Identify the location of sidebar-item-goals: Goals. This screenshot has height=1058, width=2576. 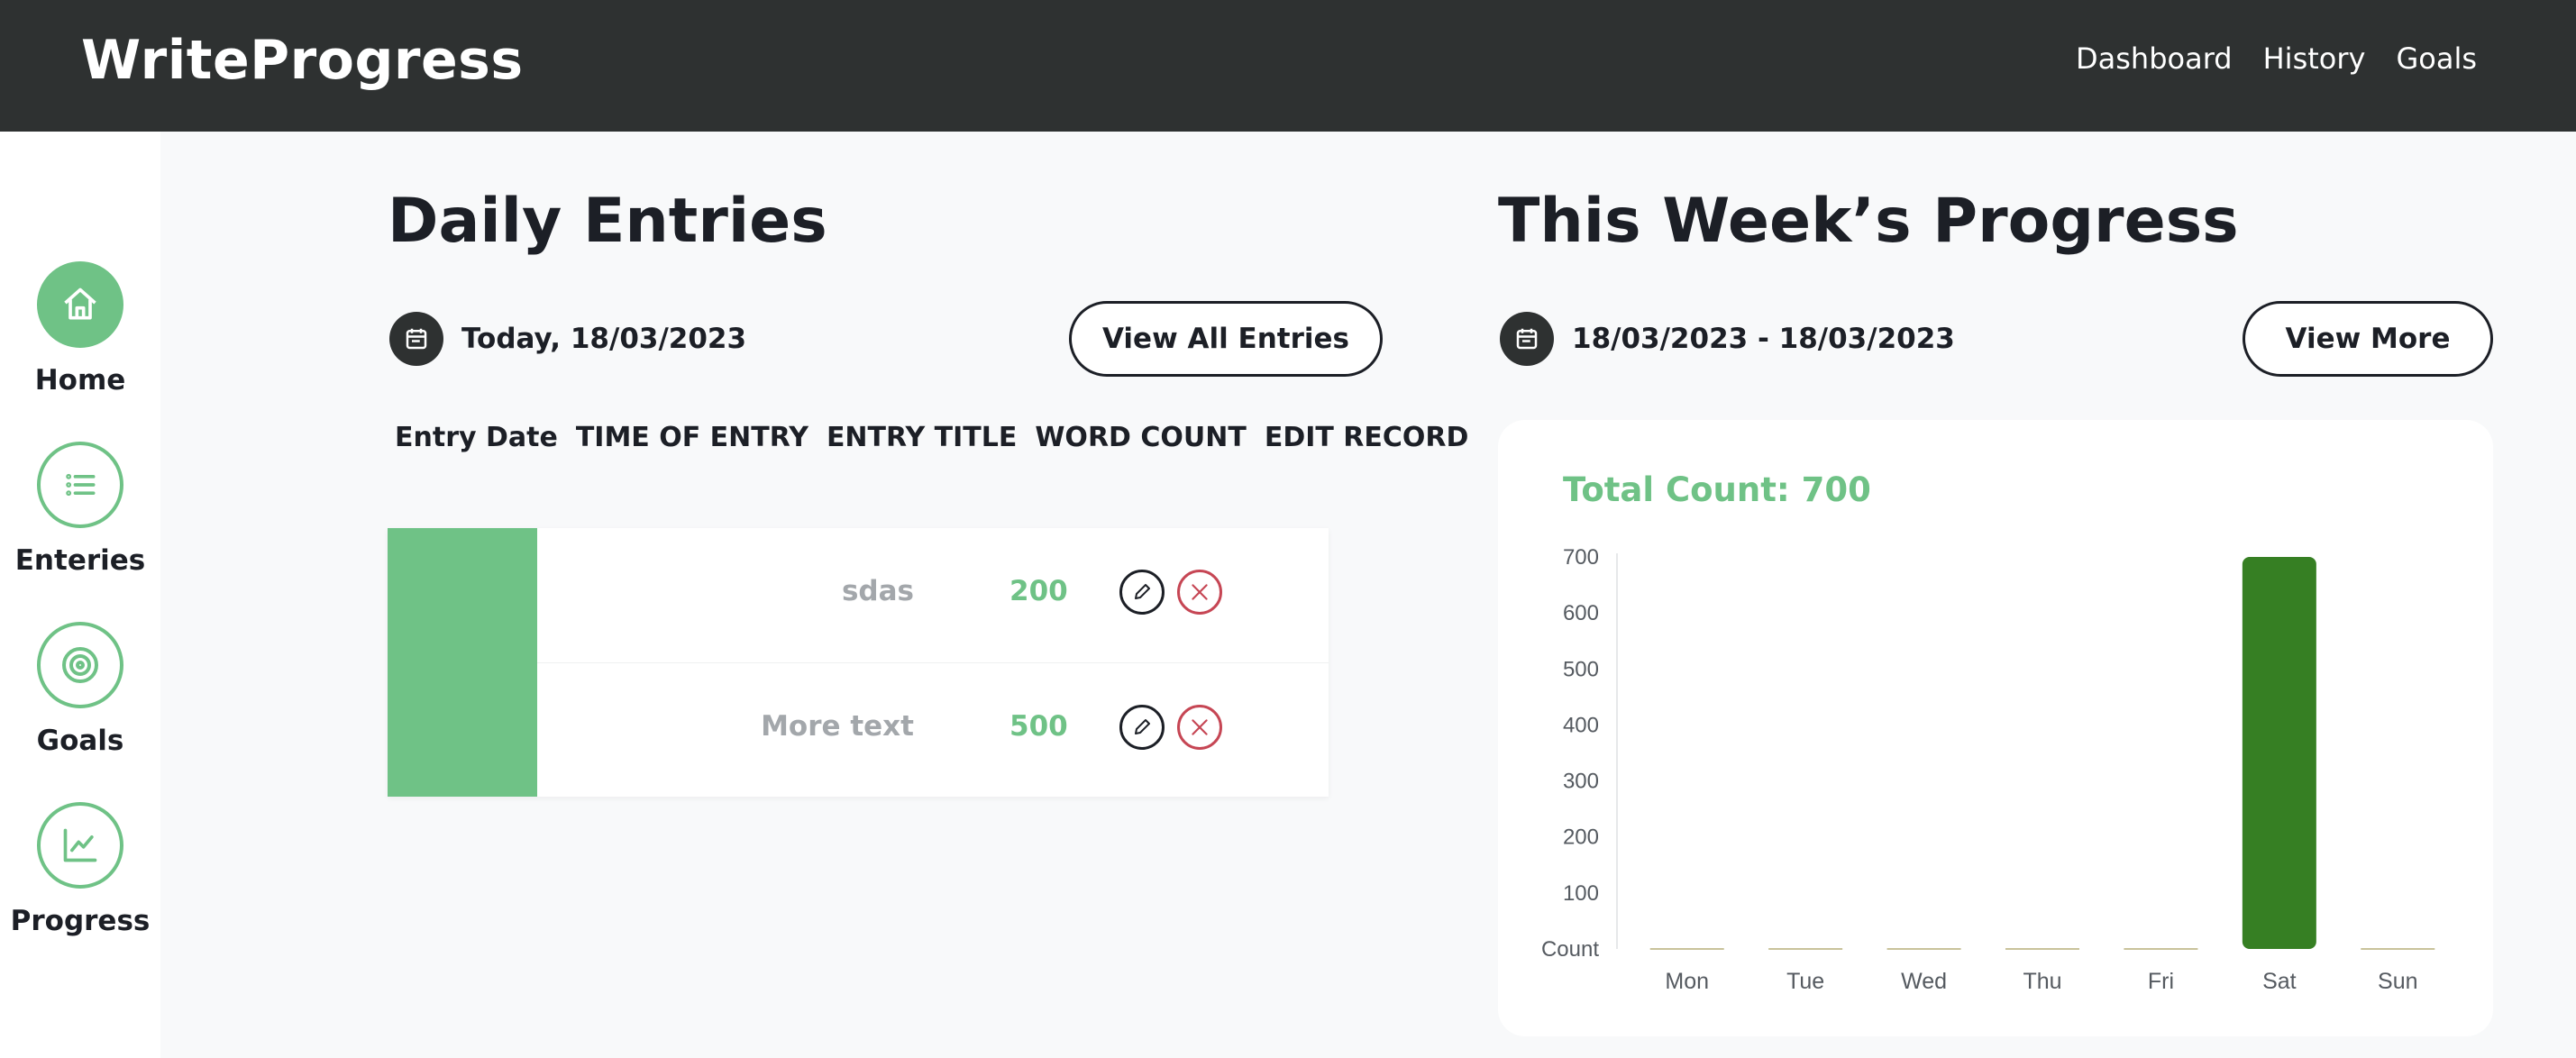
(80, 689).